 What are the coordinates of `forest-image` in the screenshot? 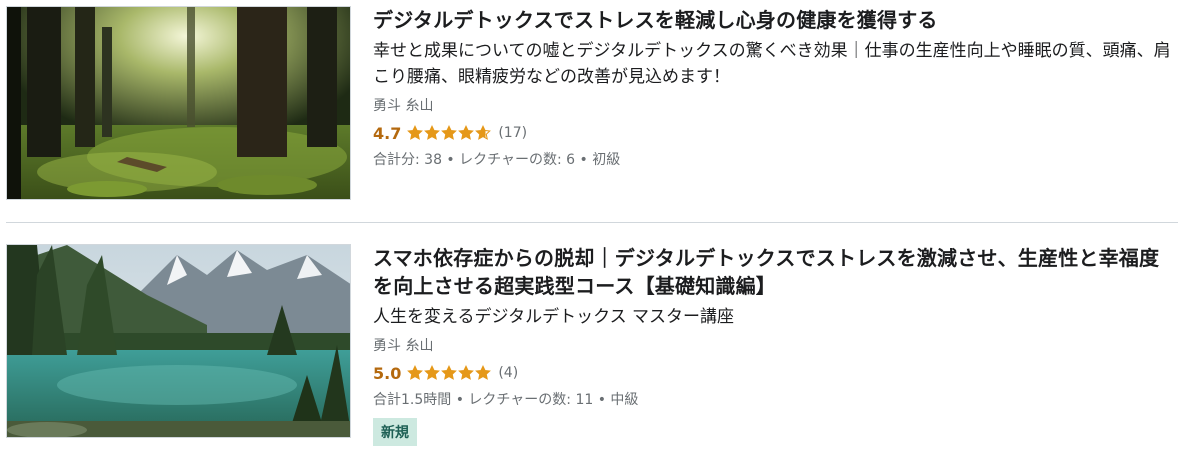 It's located at (178, 103).